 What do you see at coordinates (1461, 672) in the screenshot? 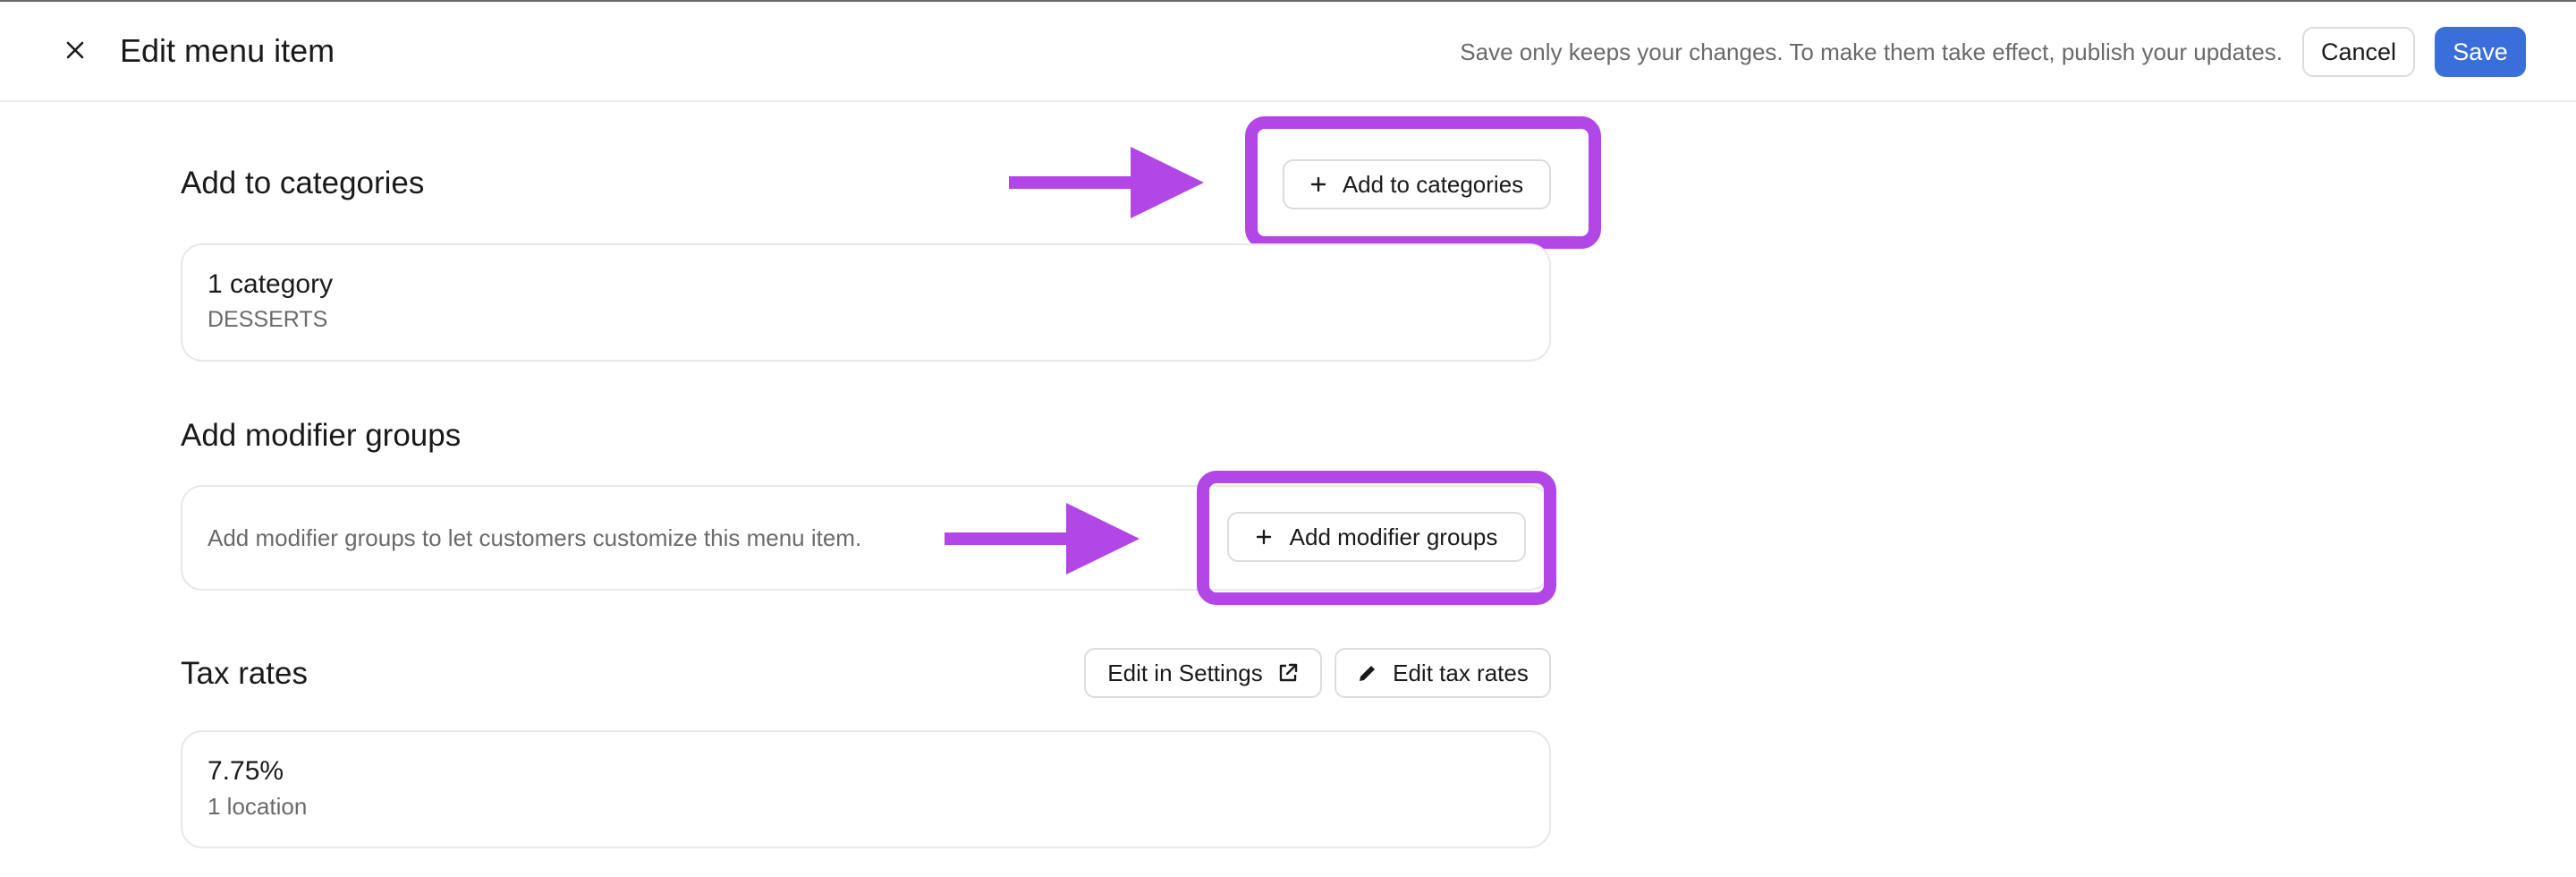
I see `edit-tax-rates-label: Edit tax rates` at bounding box center [1461, 672].